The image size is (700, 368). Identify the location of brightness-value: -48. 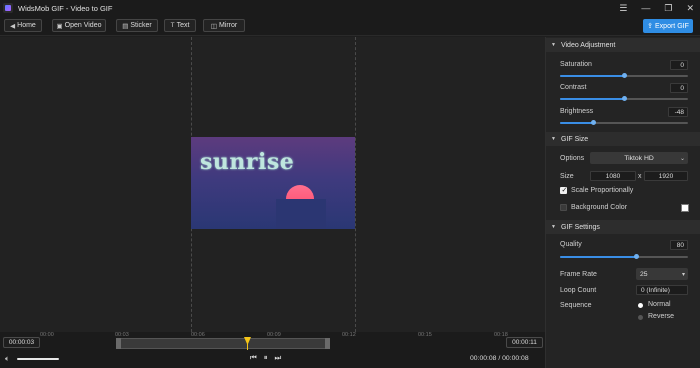
(678, 112).